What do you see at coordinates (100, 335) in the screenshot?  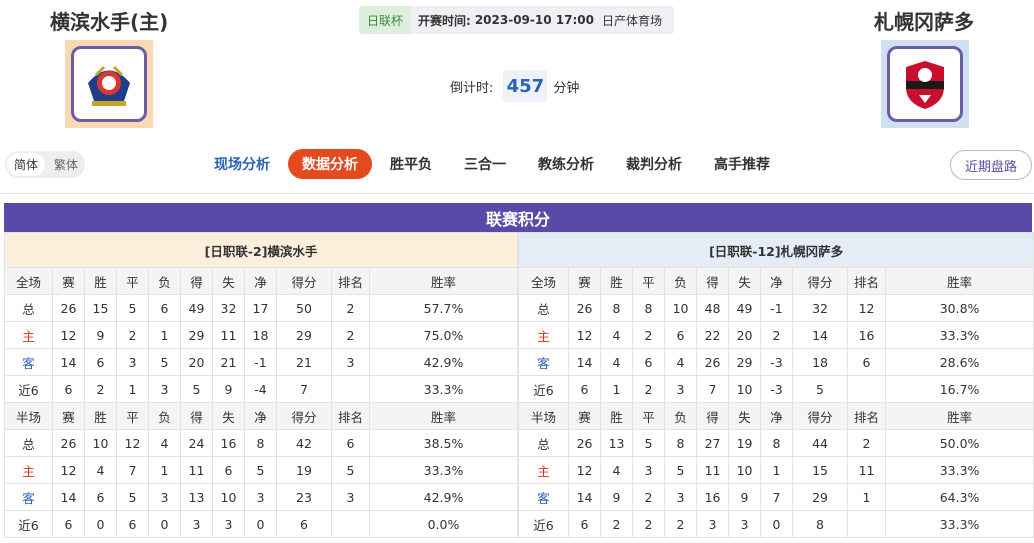 I see `table-cell: 9` at bounding box center [100, 335].